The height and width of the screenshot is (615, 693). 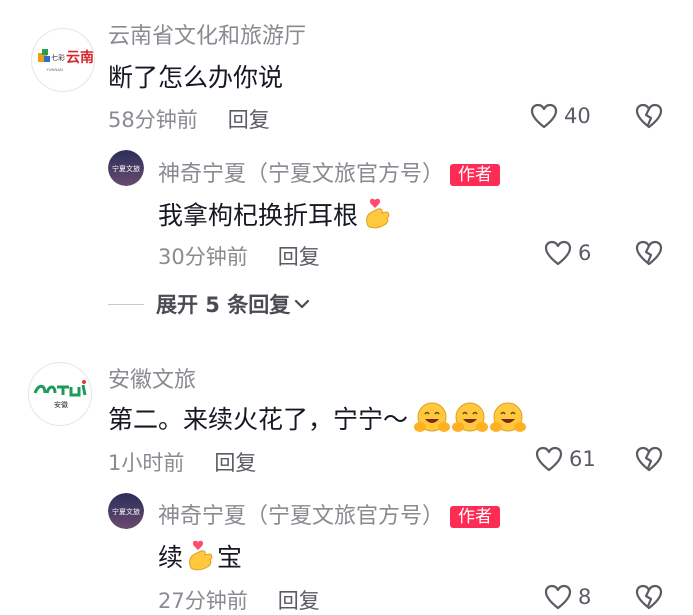 I want to click on reply-meta: 30分钟前 回复, so click(x=239, y=256).